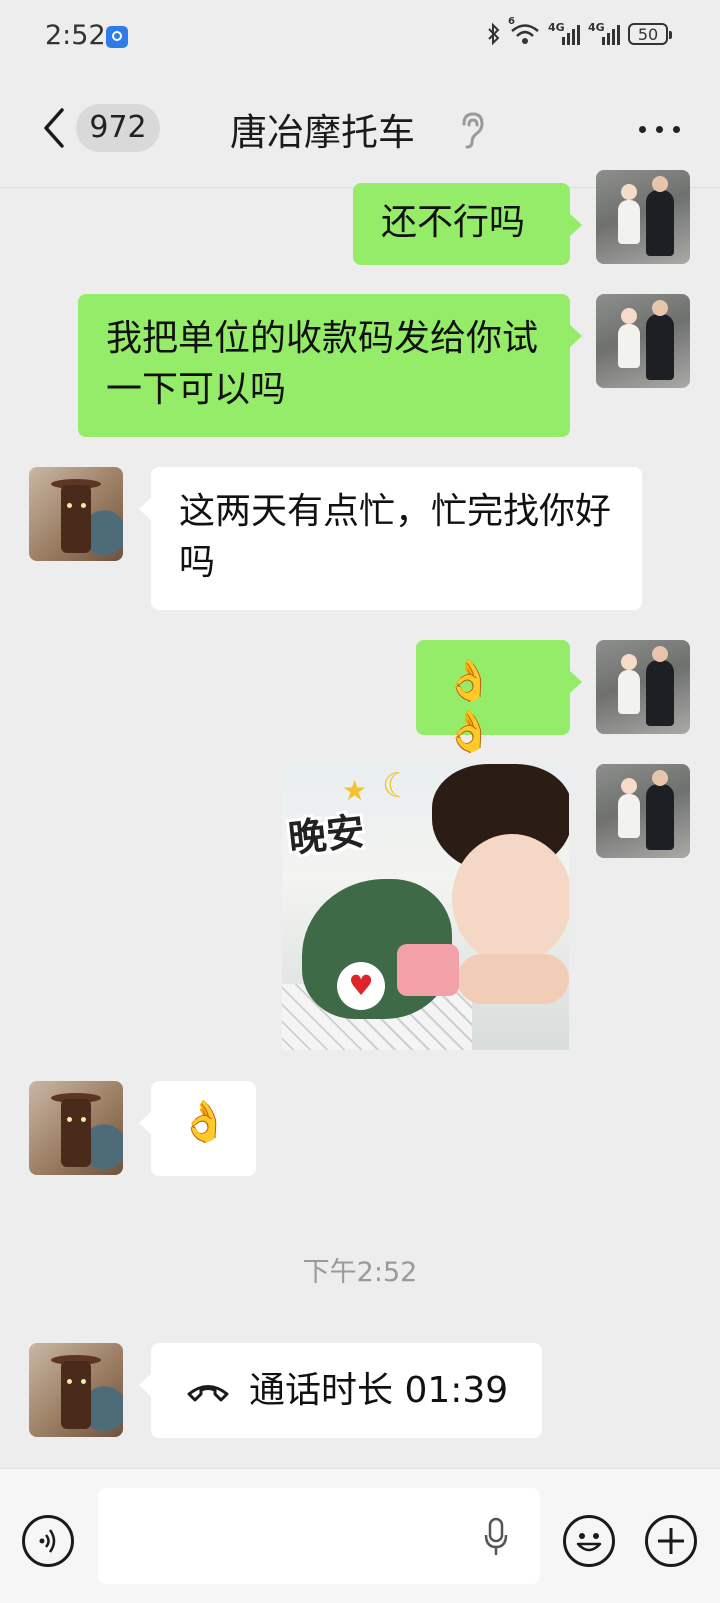 The image size is (720, 1603). Describe the element at coordinates (75, 35) in the screenshot. I see `status-time: 2:52` at that location.